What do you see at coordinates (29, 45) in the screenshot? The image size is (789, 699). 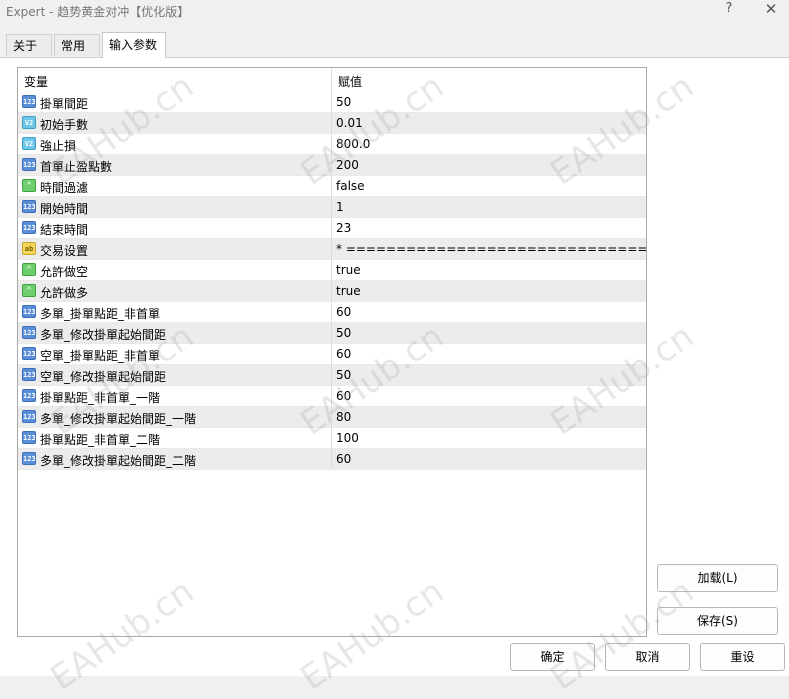 I see `tab-about: 关于` at bounding box center [29, 45].